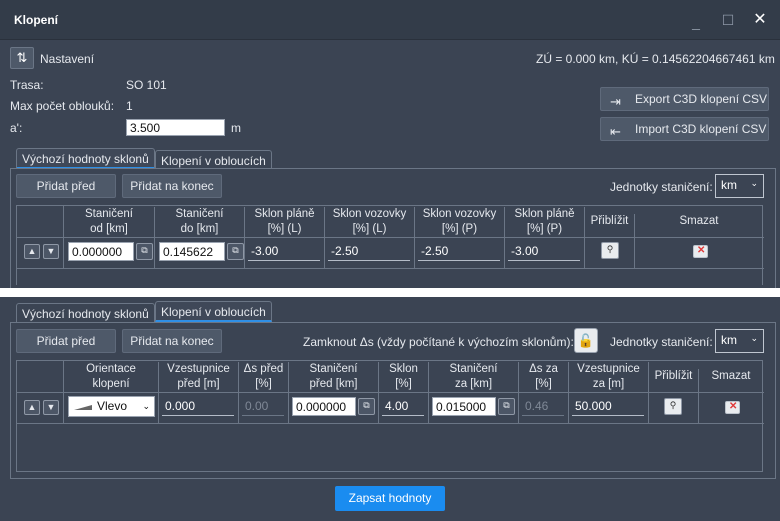 The width and height of the screenshot is (780, 521). What do you see at coordinates (83, 407) in the screenshot?
I see `banking-left-icon` at bounding box center [83, 407].